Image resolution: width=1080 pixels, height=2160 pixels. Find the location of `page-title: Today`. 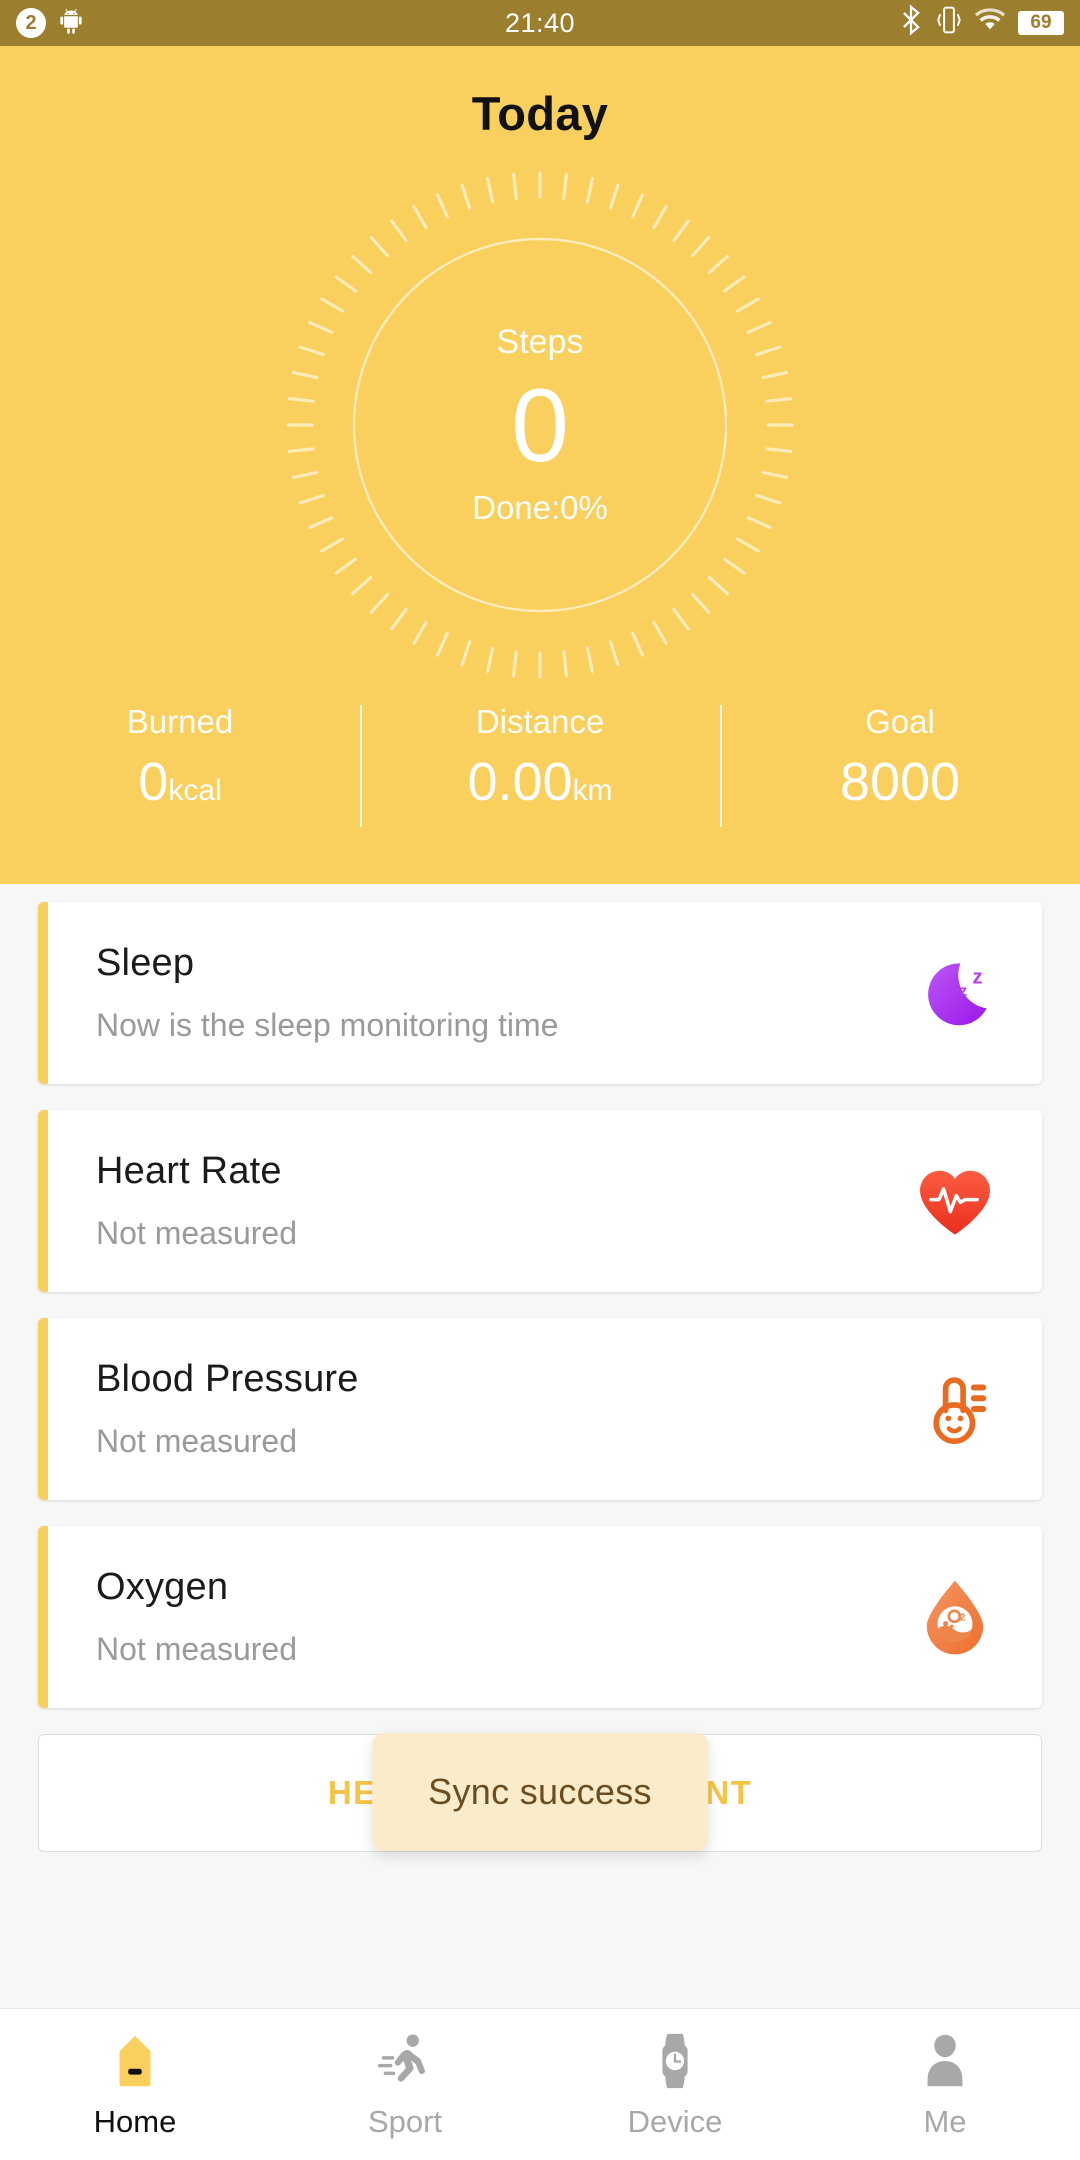

page-title: Today is located at coordinates (540, 113).